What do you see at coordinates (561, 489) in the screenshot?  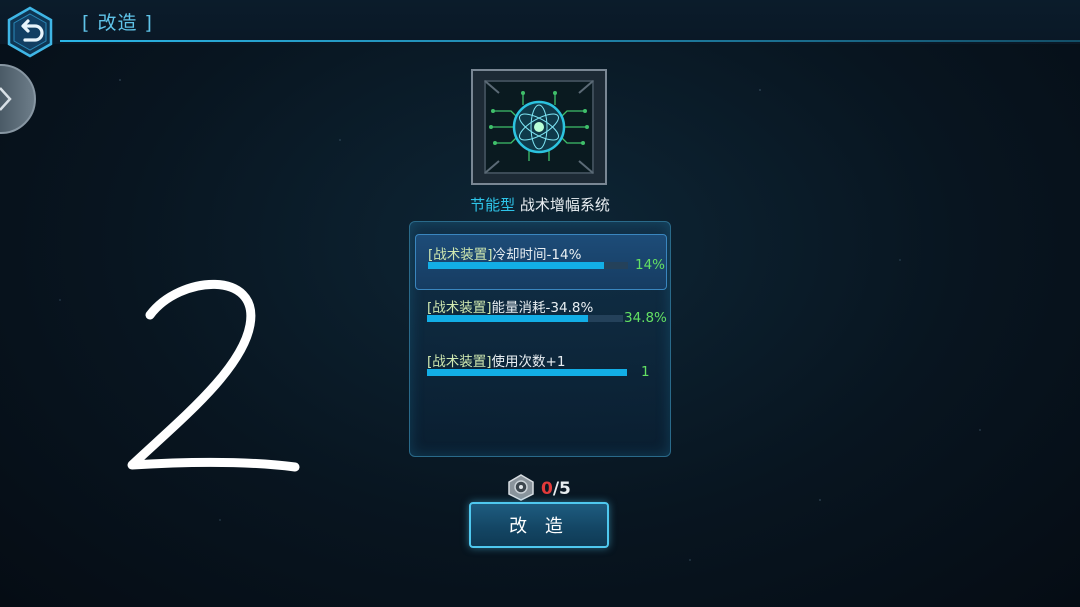 I see `material-required: /5` at bounding box center [561, 489].